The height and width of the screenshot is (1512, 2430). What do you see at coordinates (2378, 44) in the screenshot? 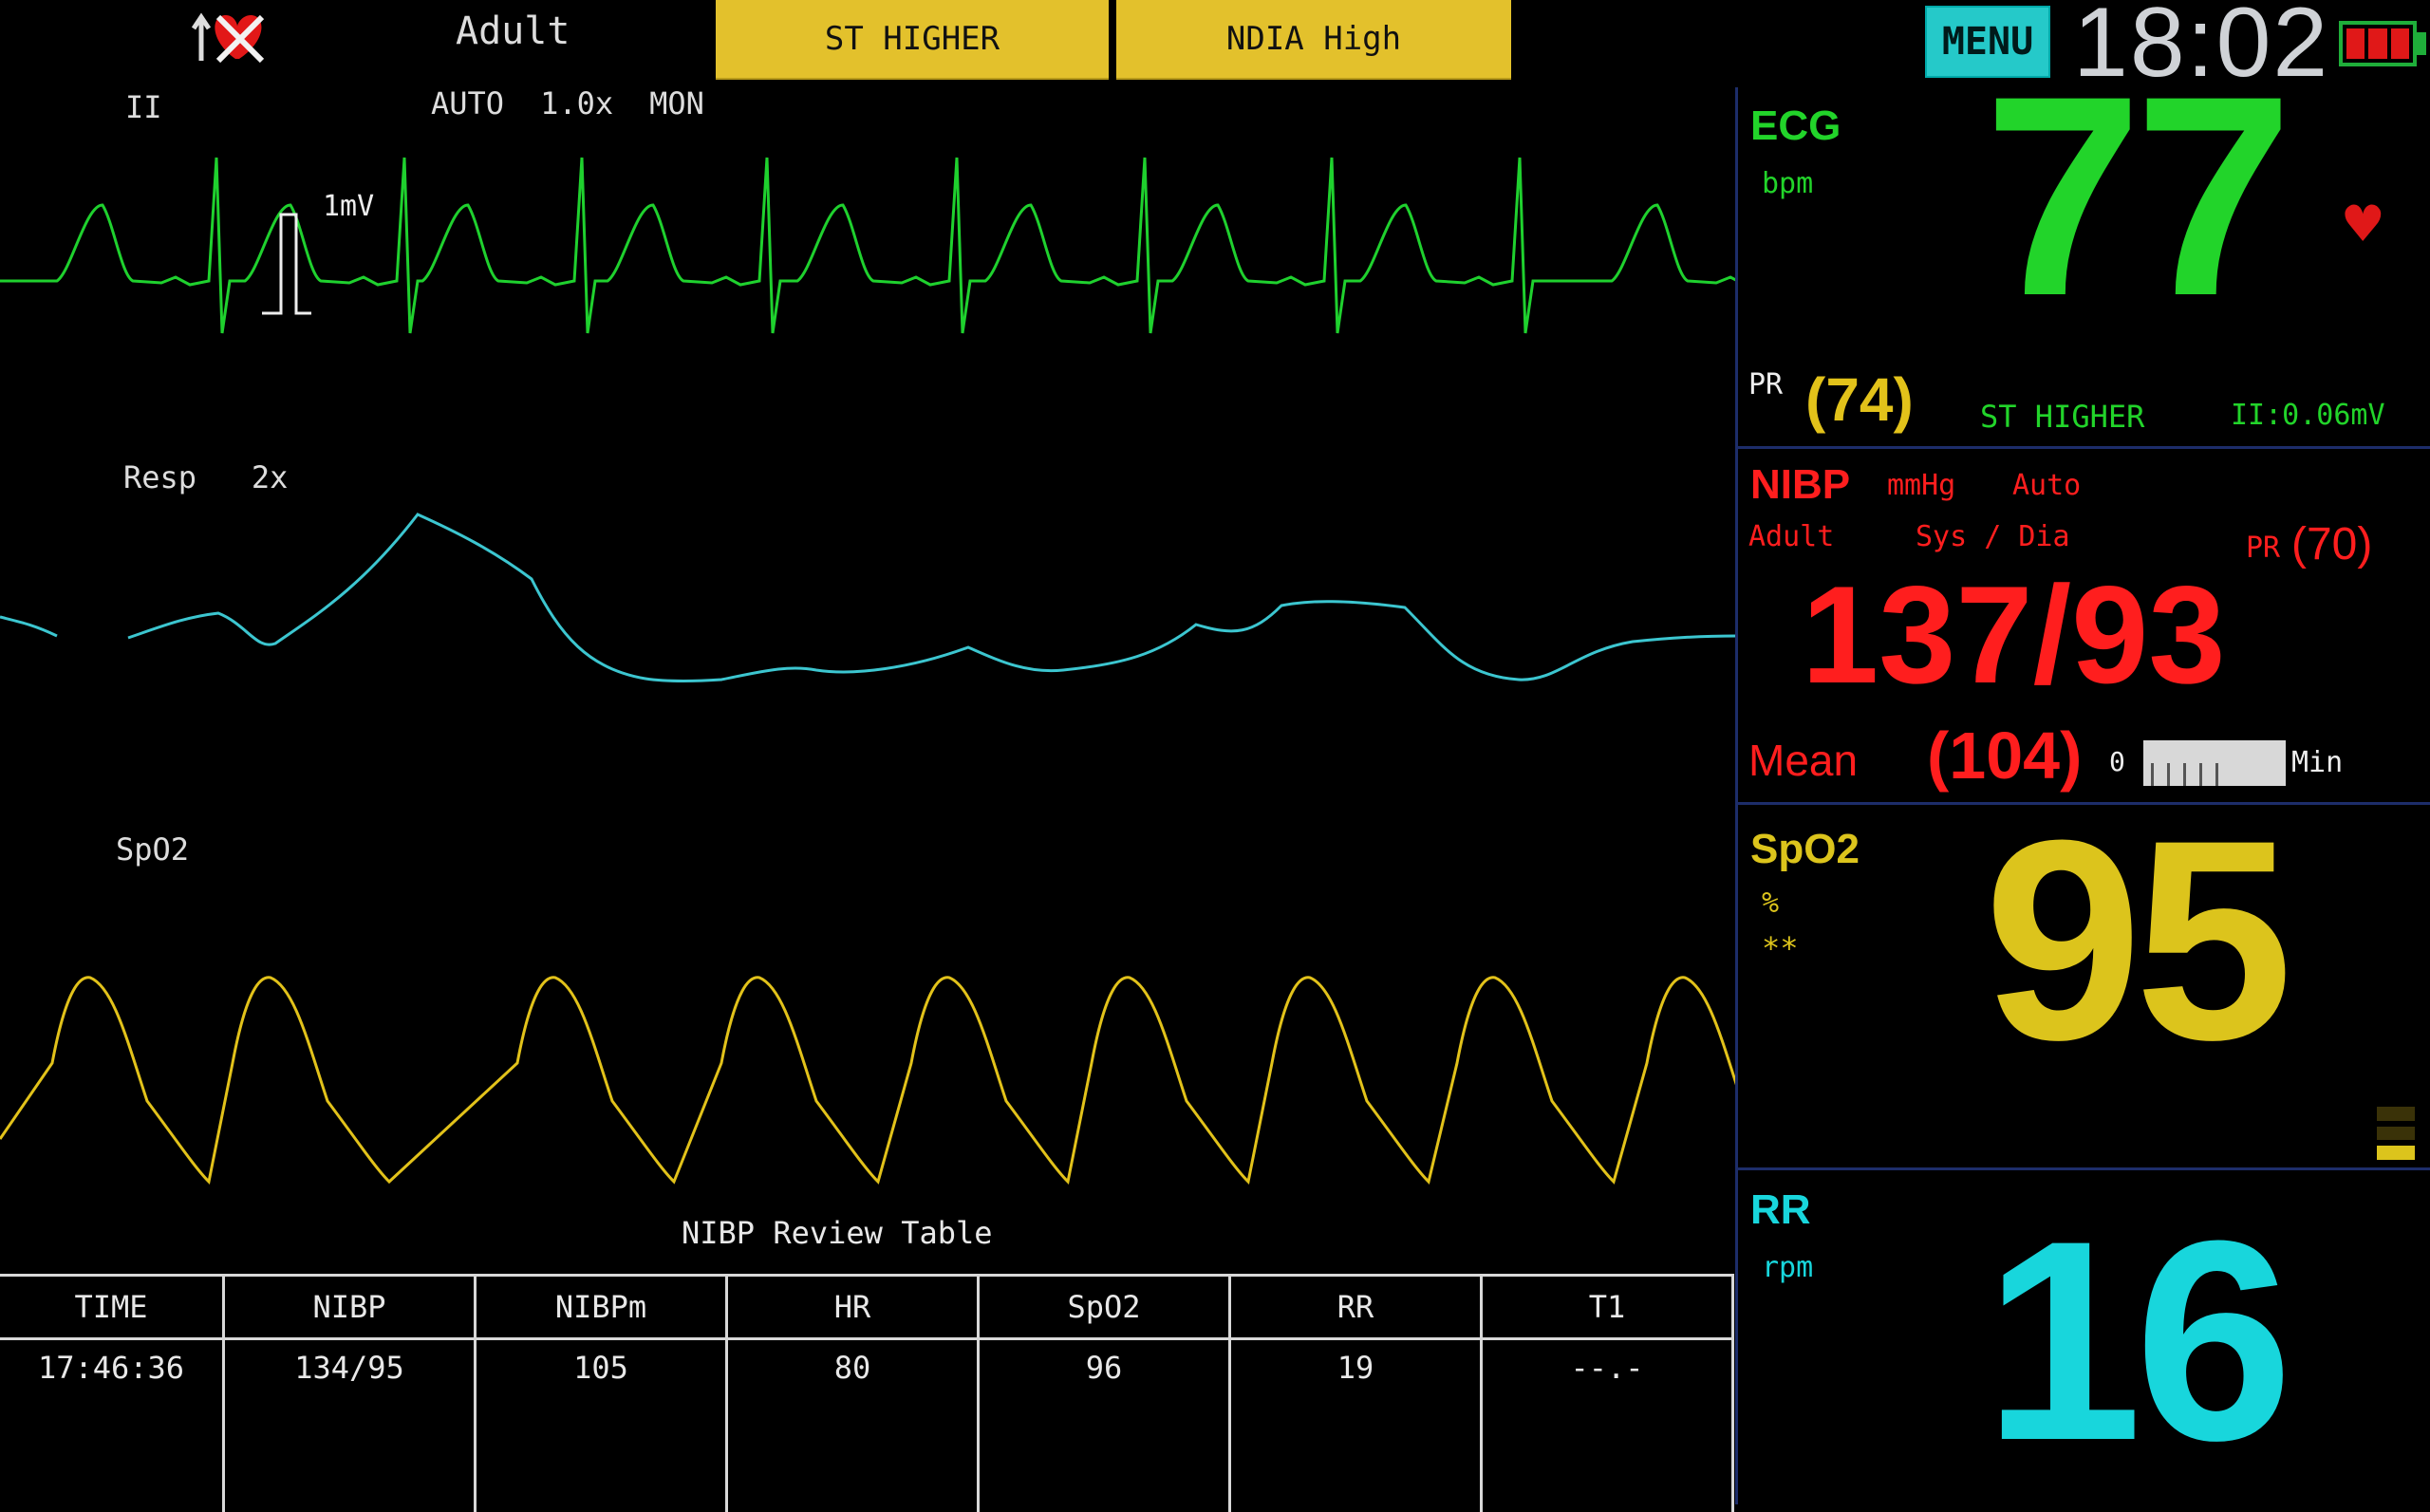
I see `battery-icon` at bounding box center [2378, 44].